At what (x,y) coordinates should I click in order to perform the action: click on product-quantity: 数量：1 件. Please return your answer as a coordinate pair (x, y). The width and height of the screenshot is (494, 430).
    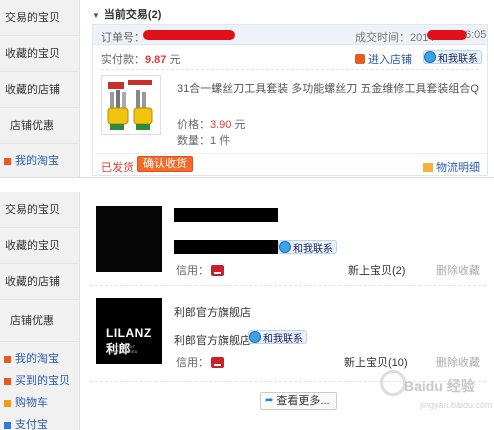
    Looking at the image, I should click on (203, 140).